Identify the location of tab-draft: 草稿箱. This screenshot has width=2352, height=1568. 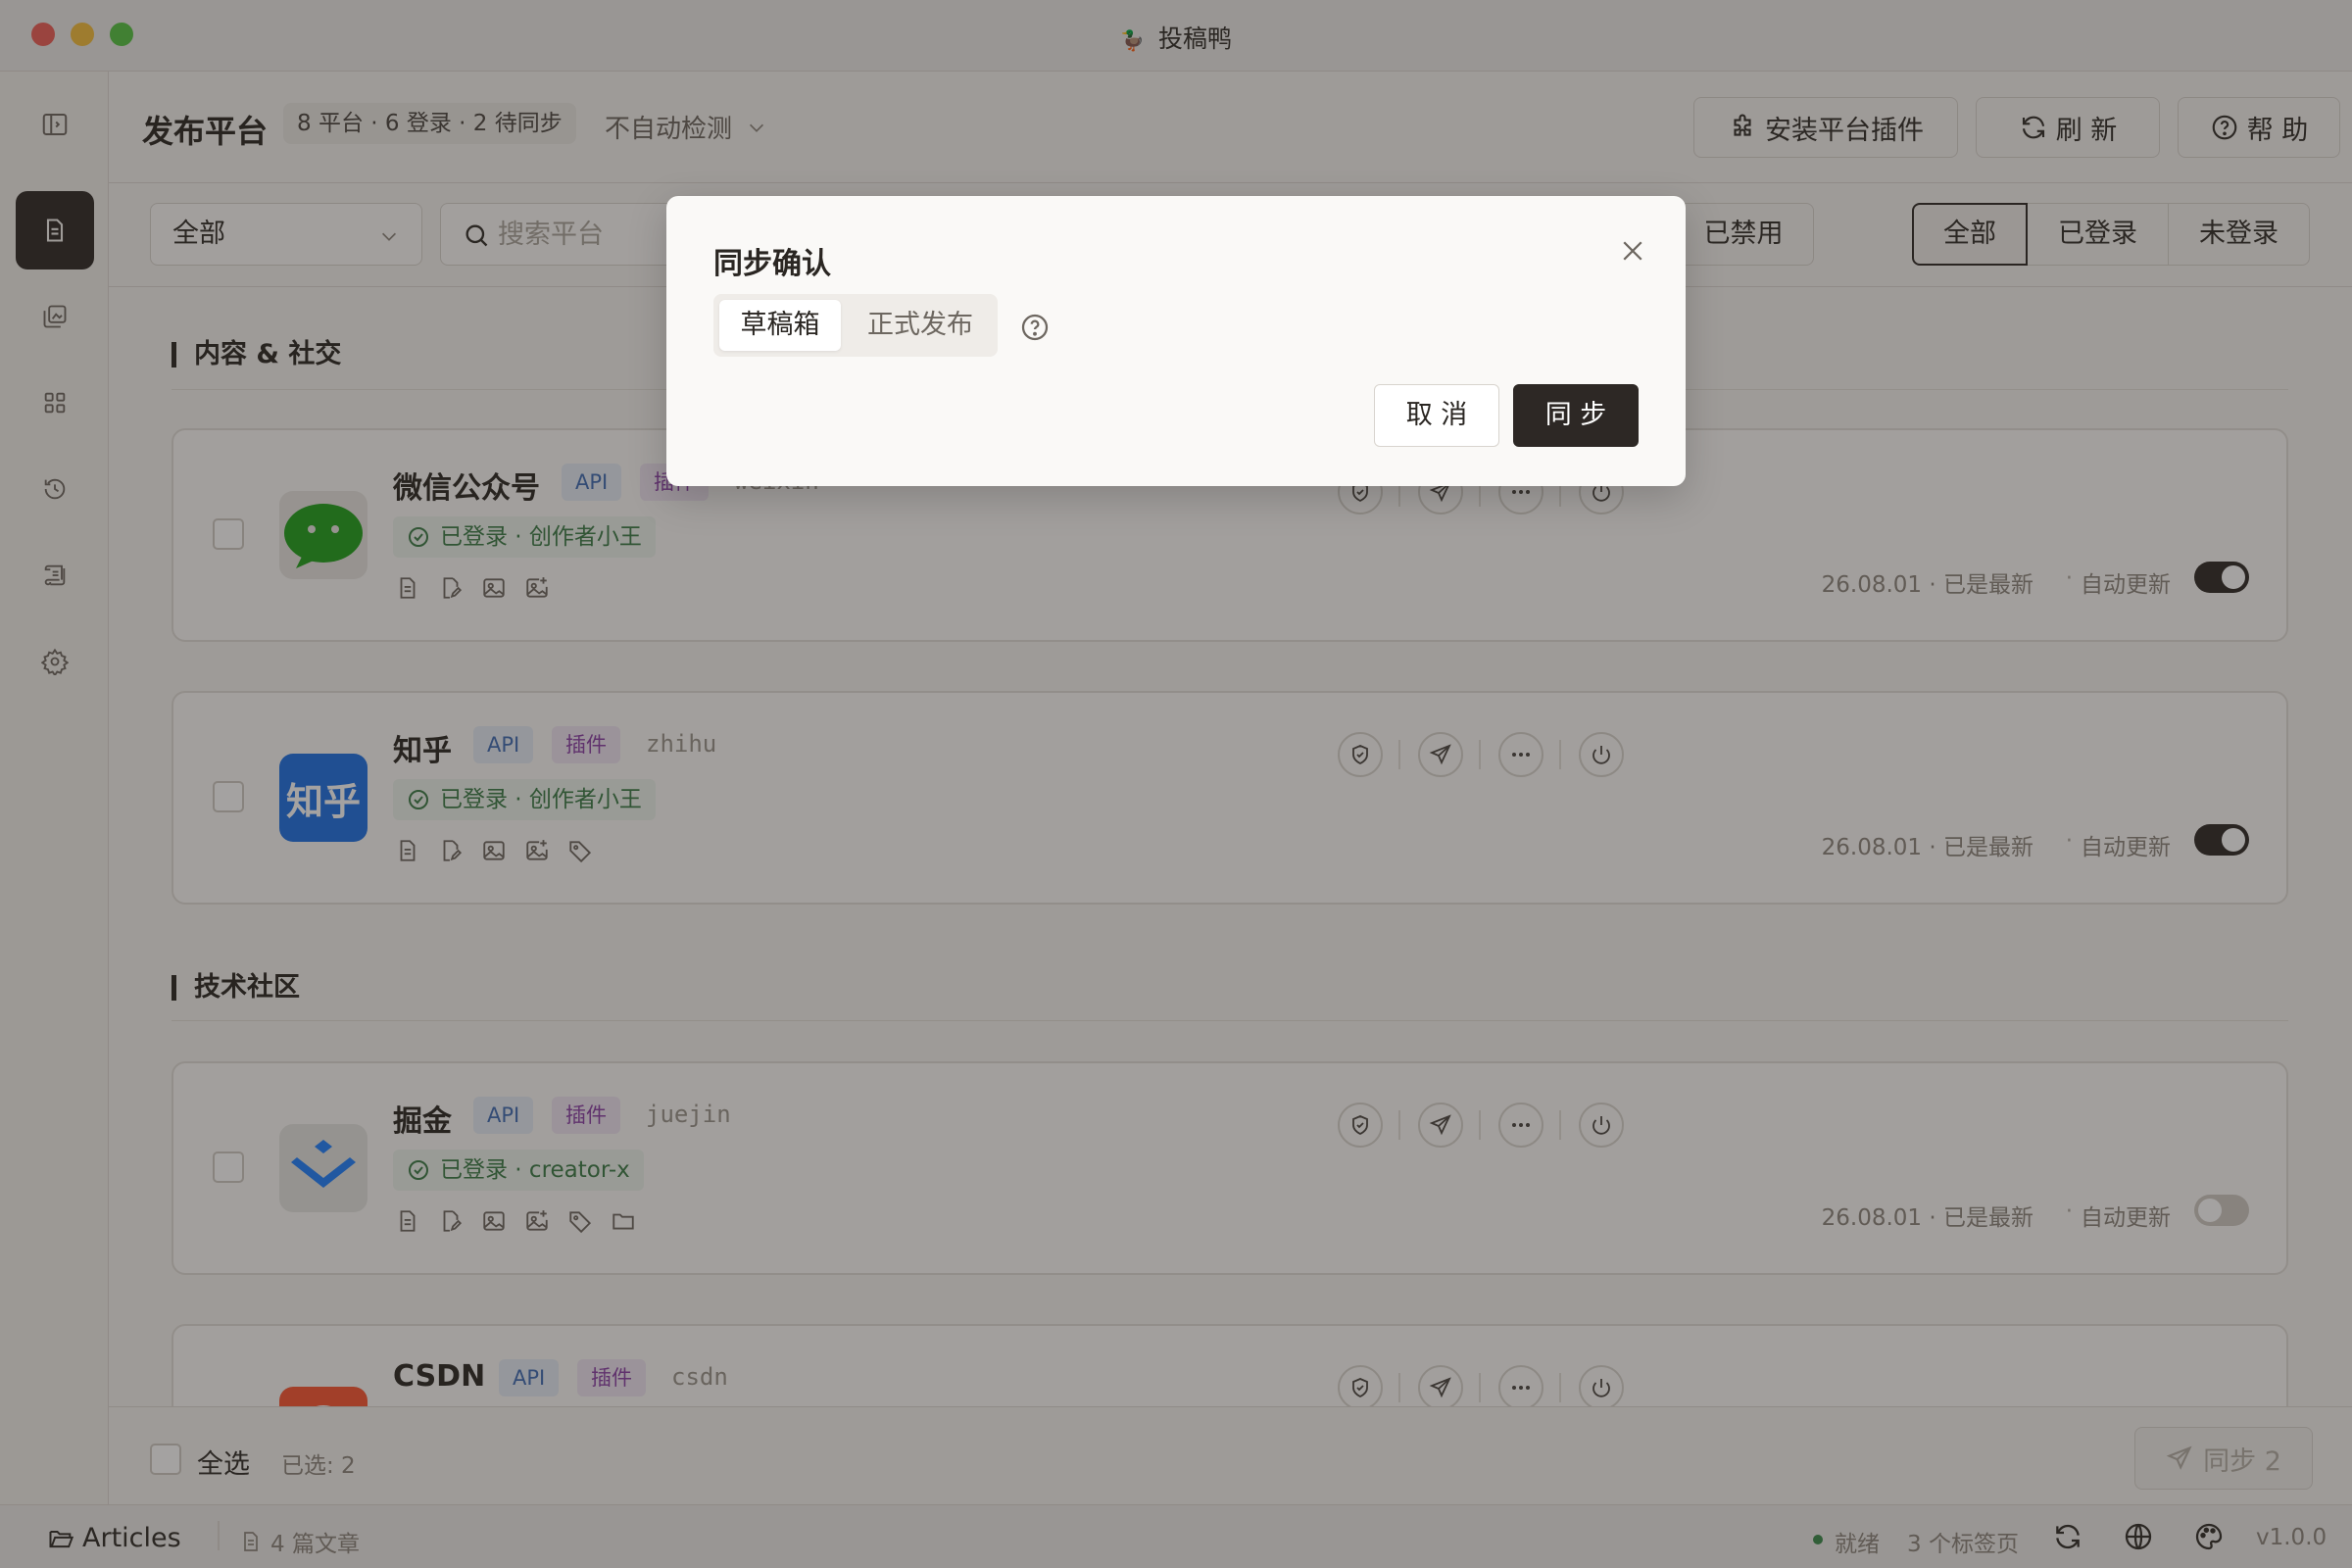
(780, 325).